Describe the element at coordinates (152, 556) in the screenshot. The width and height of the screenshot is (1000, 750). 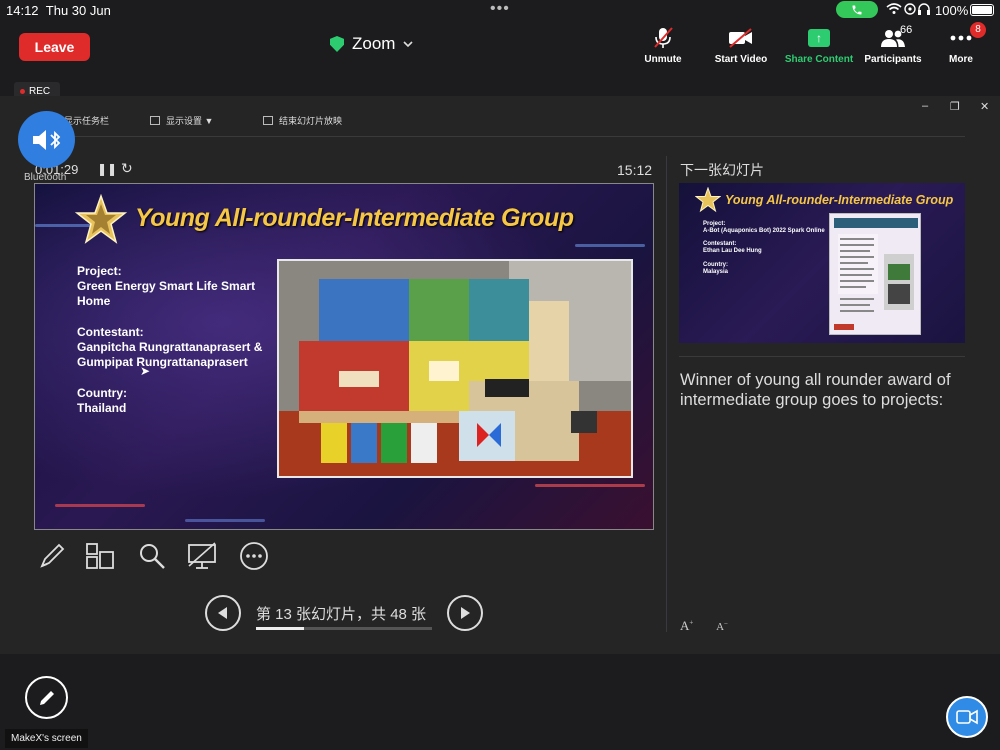
I see `zoom-magnifier-icon` at that location.